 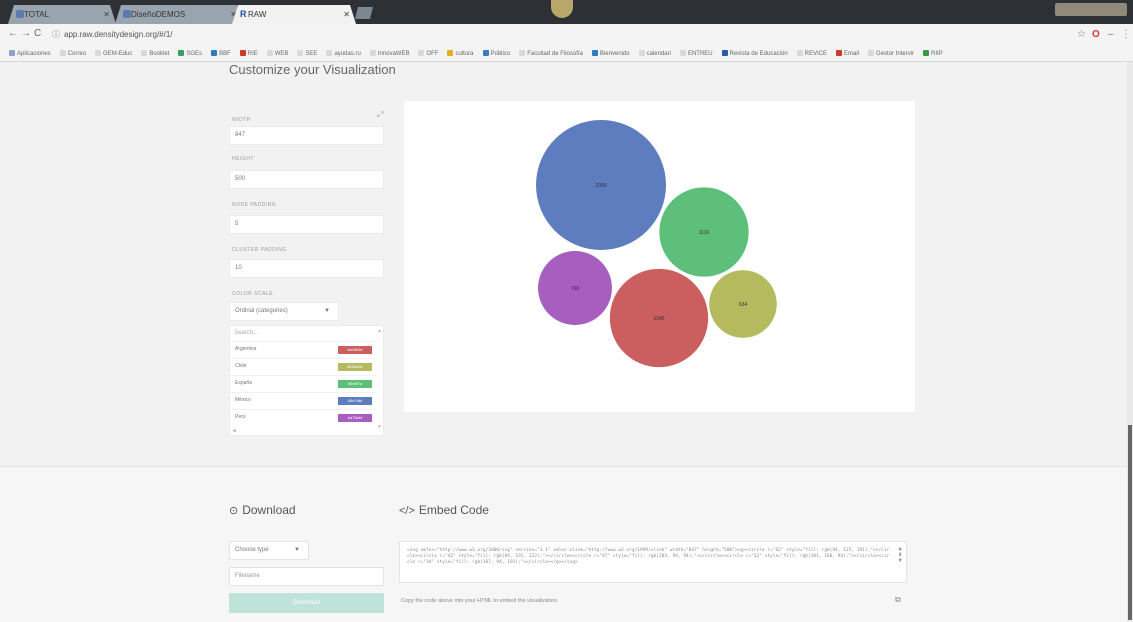 I want to click on width-label: WIDTH, so click(x=241, y=120).